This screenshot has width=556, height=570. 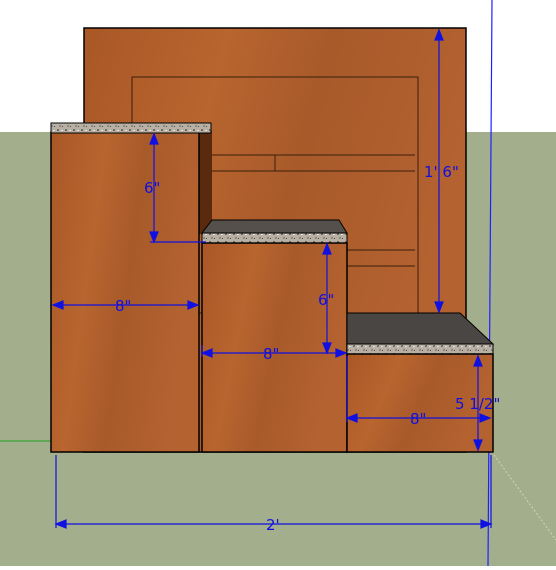 What do you see at coordinates (420, 349) in the screenshot?
I see `lower-step-cap` at bounding box center [420, 349].